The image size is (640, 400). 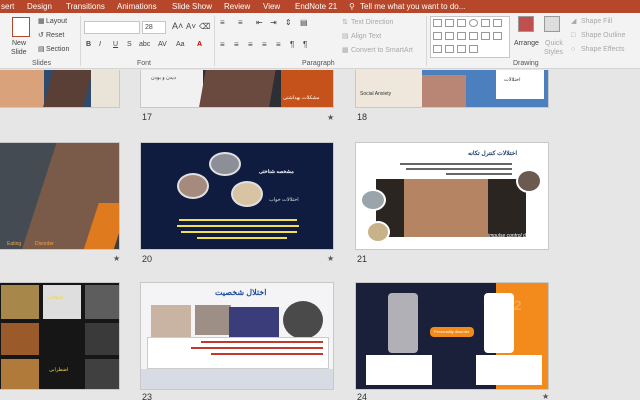 What do you see at coordinates (552, 24) in the screenshot?
I see `quick-styles-icon` at bounding box center [552, 24].